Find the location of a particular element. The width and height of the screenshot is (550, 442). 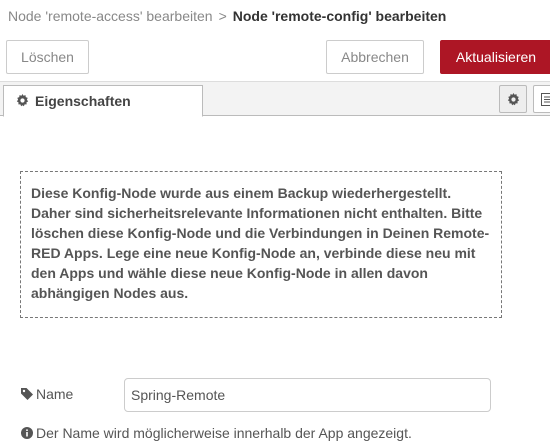

breadcrumb-parent-link: Node 'remote-access' bearbeiten is located at coordinates (110, 16).